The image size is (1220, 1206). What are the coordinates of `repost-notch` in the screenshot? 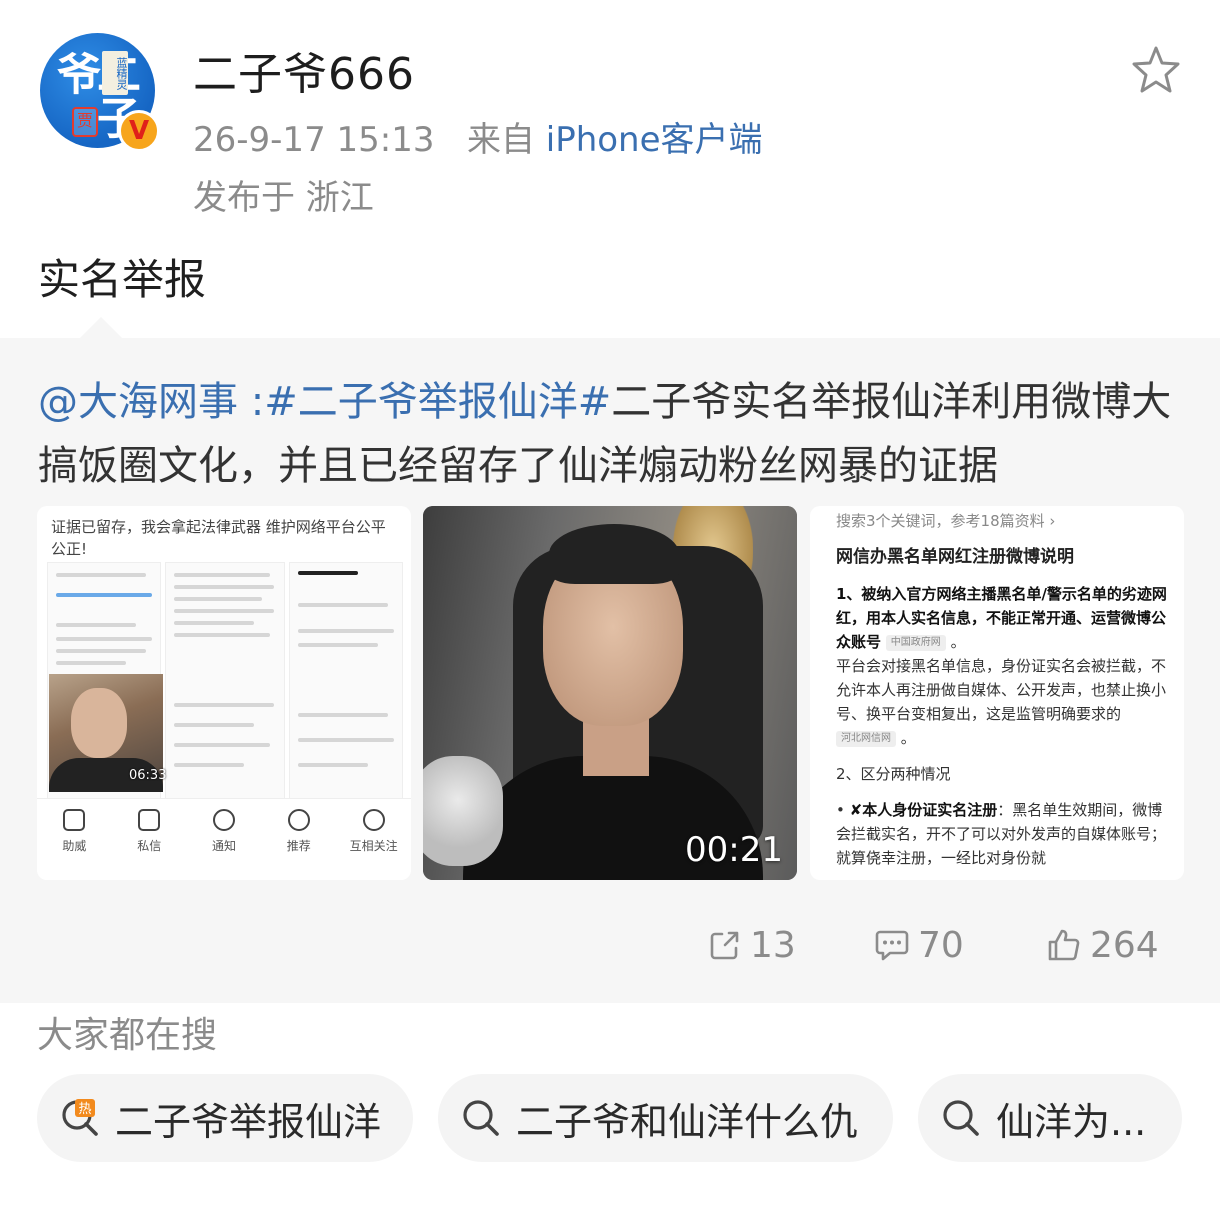 It's located at (101, 327).